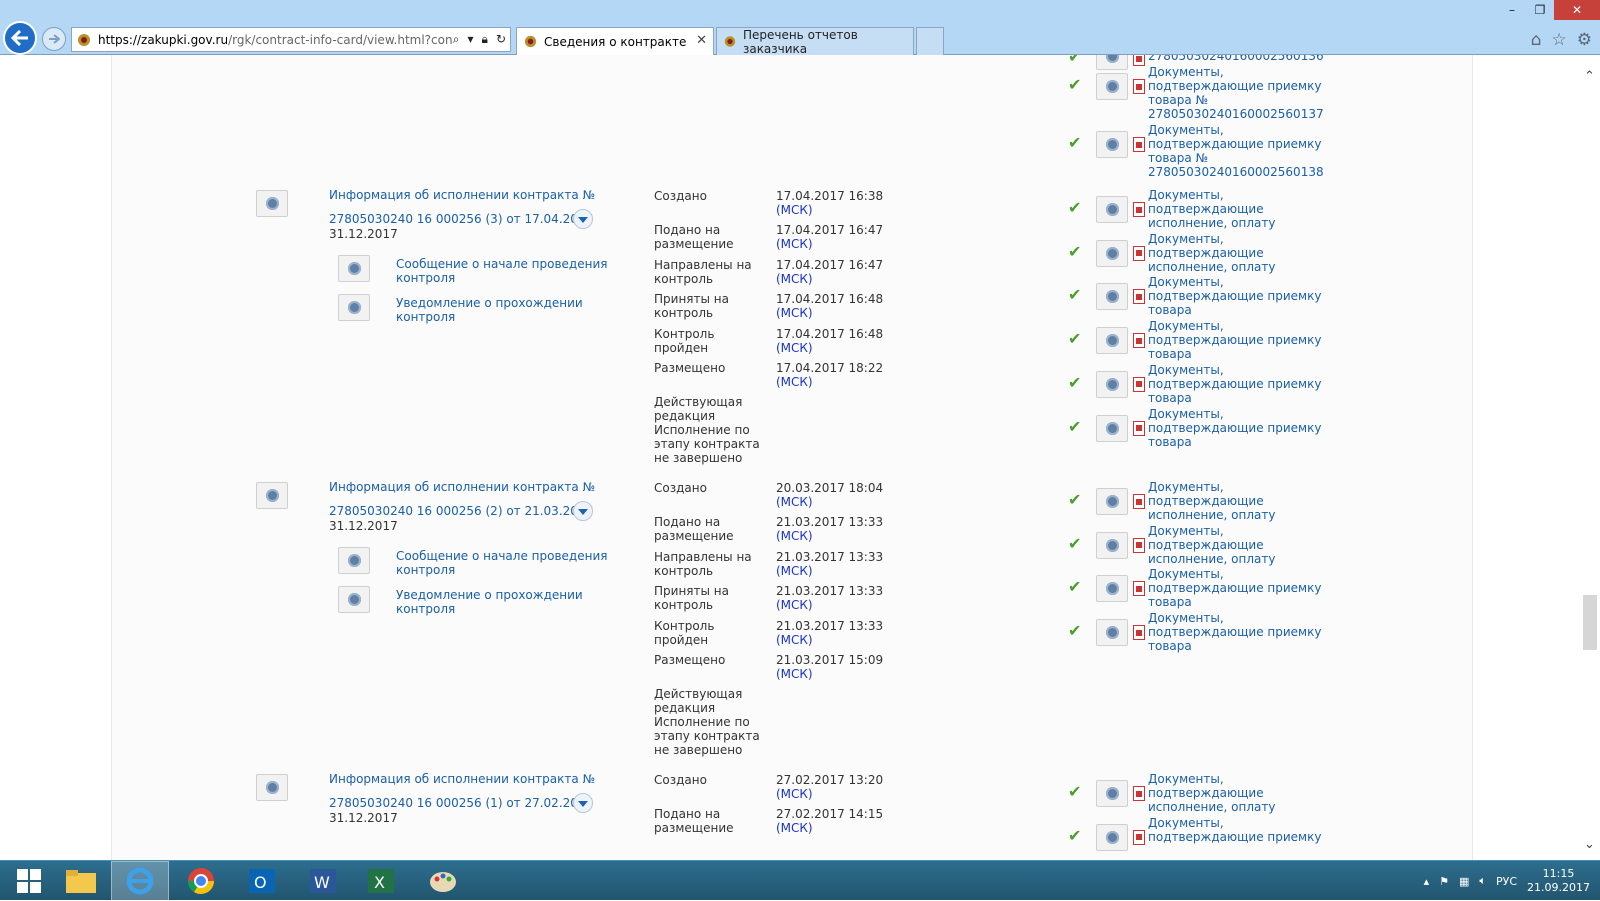 The image size is (1600, 901). Describe the element at coordinates (29, 881) in the screenshot. I see `start-button` at that location.